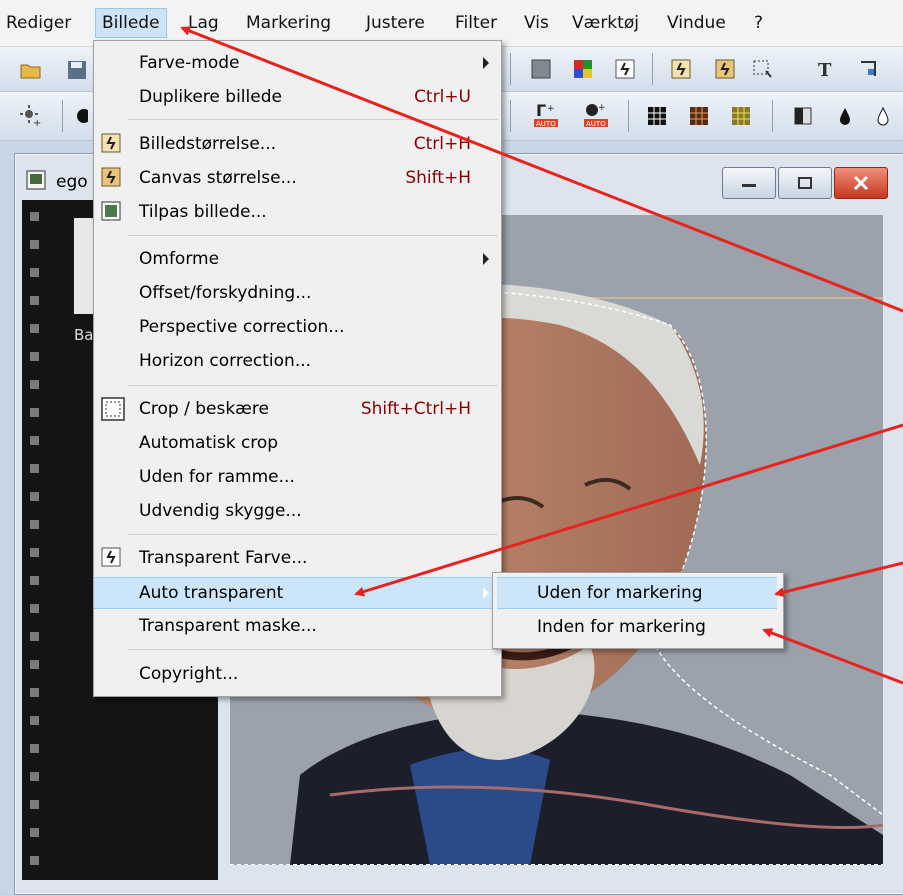 The height and width of the screenshot is (895, 903). What do you see at coordinates (476, 23) in the screenshot?
I see `menu-filter: Filter` at bounding box center [476, 23].